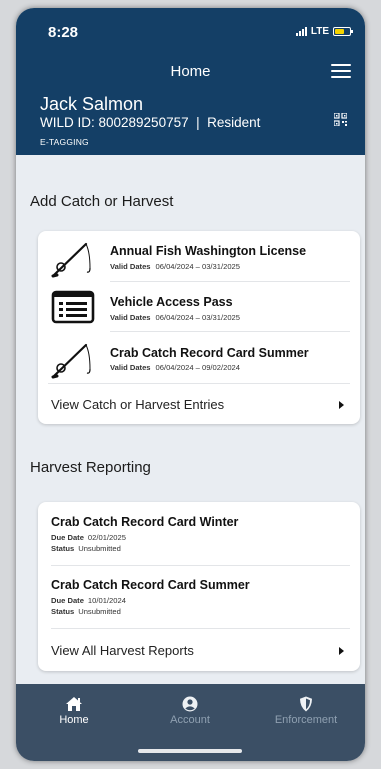 The width and height of the screenshot is (381, 769). What do you see at coordinates (175, 367) in the screenshot?
I see `catch-item-dates: Valid Dates 06/04/2024 – 09/02/2024` at bounding box center [175, 367].